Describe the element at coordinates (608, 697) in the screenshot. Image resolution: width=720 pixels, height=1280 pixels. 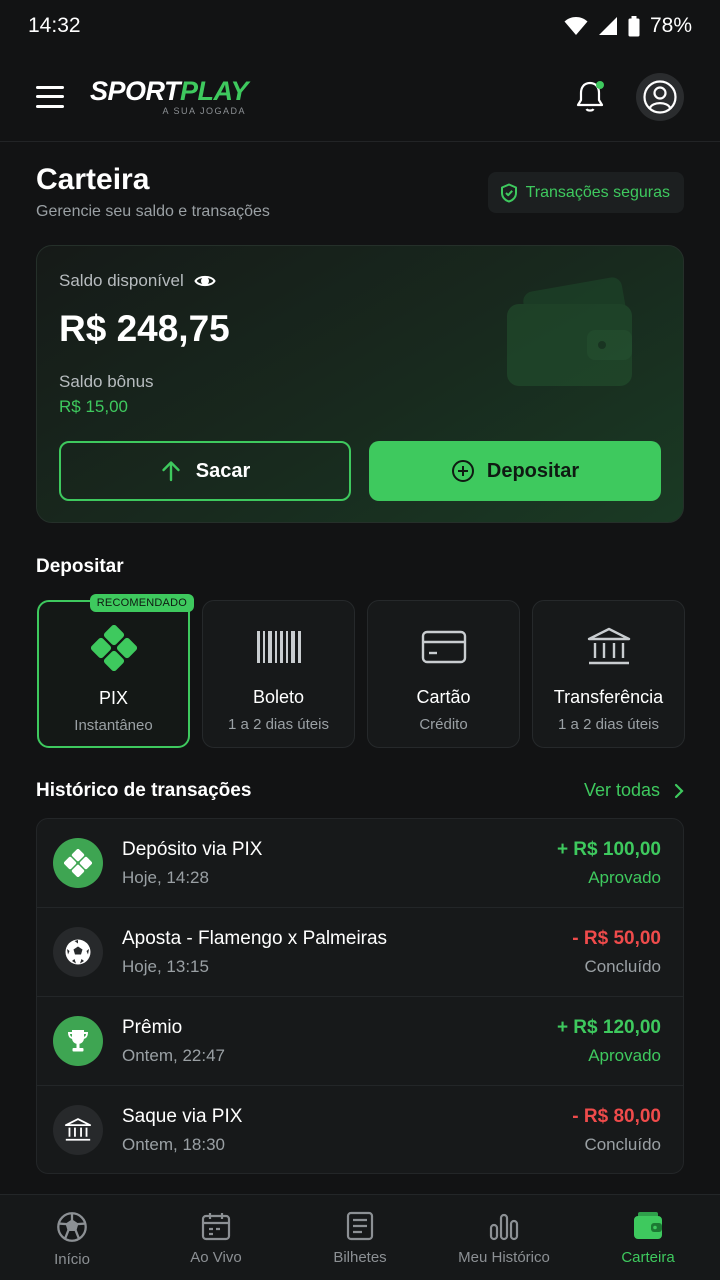
I see `method-name: Transferência` at that location.